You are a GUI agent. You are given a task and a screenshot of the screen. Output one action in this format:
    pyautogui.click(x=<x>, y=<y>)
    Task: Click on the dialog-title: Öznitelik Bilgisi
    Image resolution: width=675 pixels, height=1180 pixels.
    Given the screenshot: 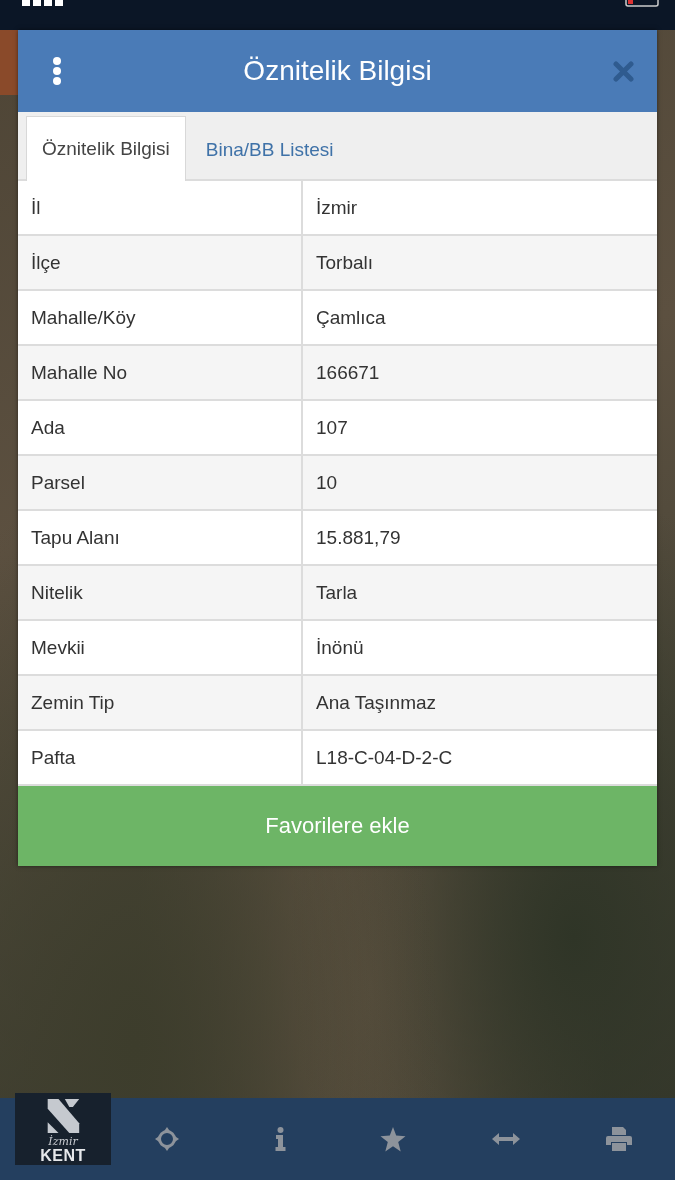 What is the action you would take?
    pyautogui.click(x=337, y=71)
    